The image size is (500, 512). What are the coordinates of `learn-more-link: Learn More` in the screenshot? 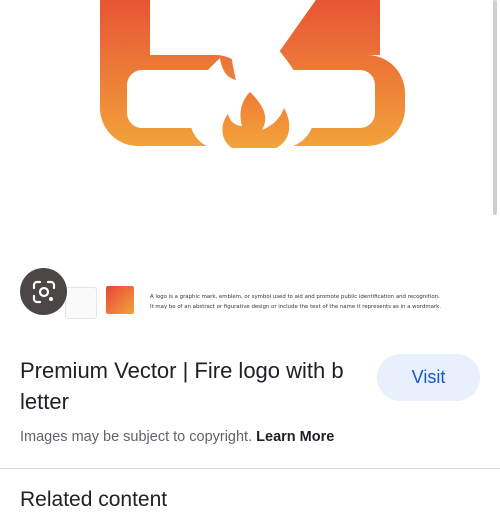 It's located at (295, 437).